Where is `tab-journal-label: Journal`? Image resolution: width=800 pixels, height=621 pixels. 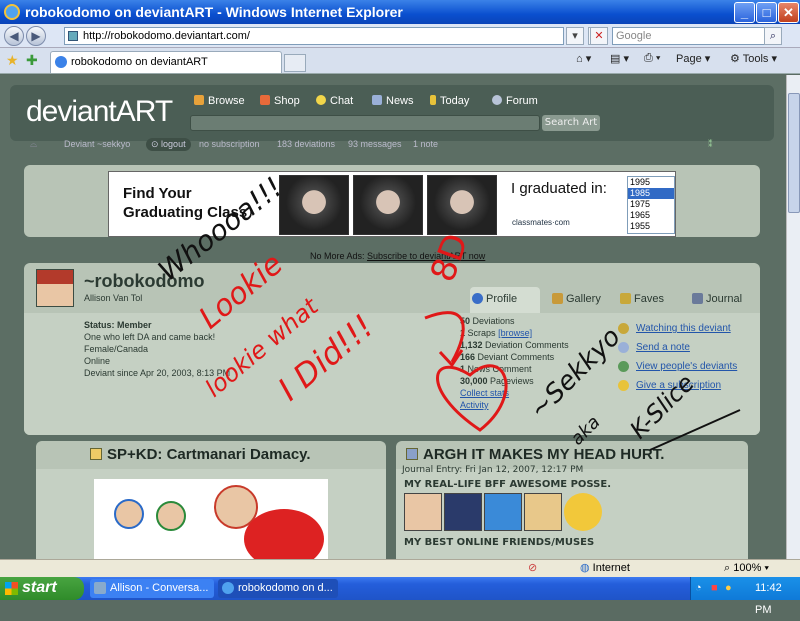
tab-journal-label: Journal is located at coordinates (724, 299).